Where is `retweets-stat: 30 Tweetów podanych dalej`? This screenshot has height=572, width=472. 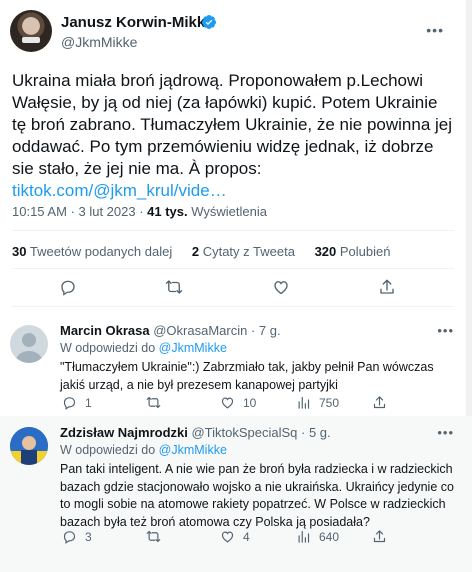 retweets-stat: 30 Tweetów podanych dalej is located at coordinates (92, 251).